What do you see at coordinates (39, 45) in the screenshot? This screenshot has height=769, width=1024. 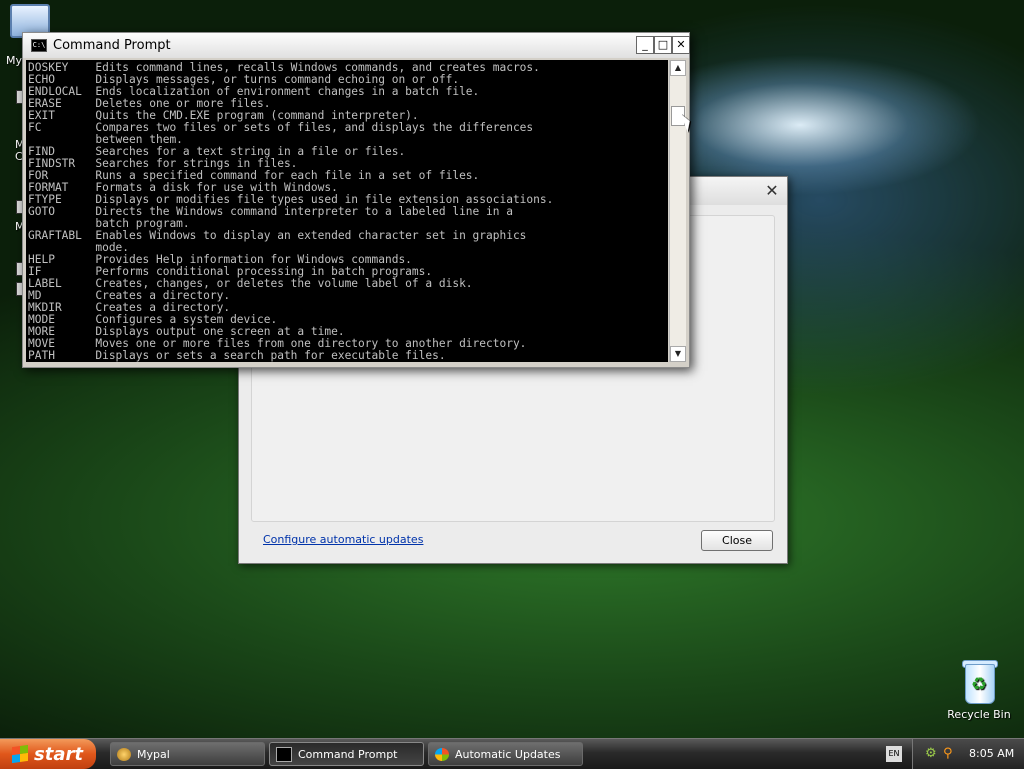 I see `cmd-icon: C:\` at bounding box center [39, 45].